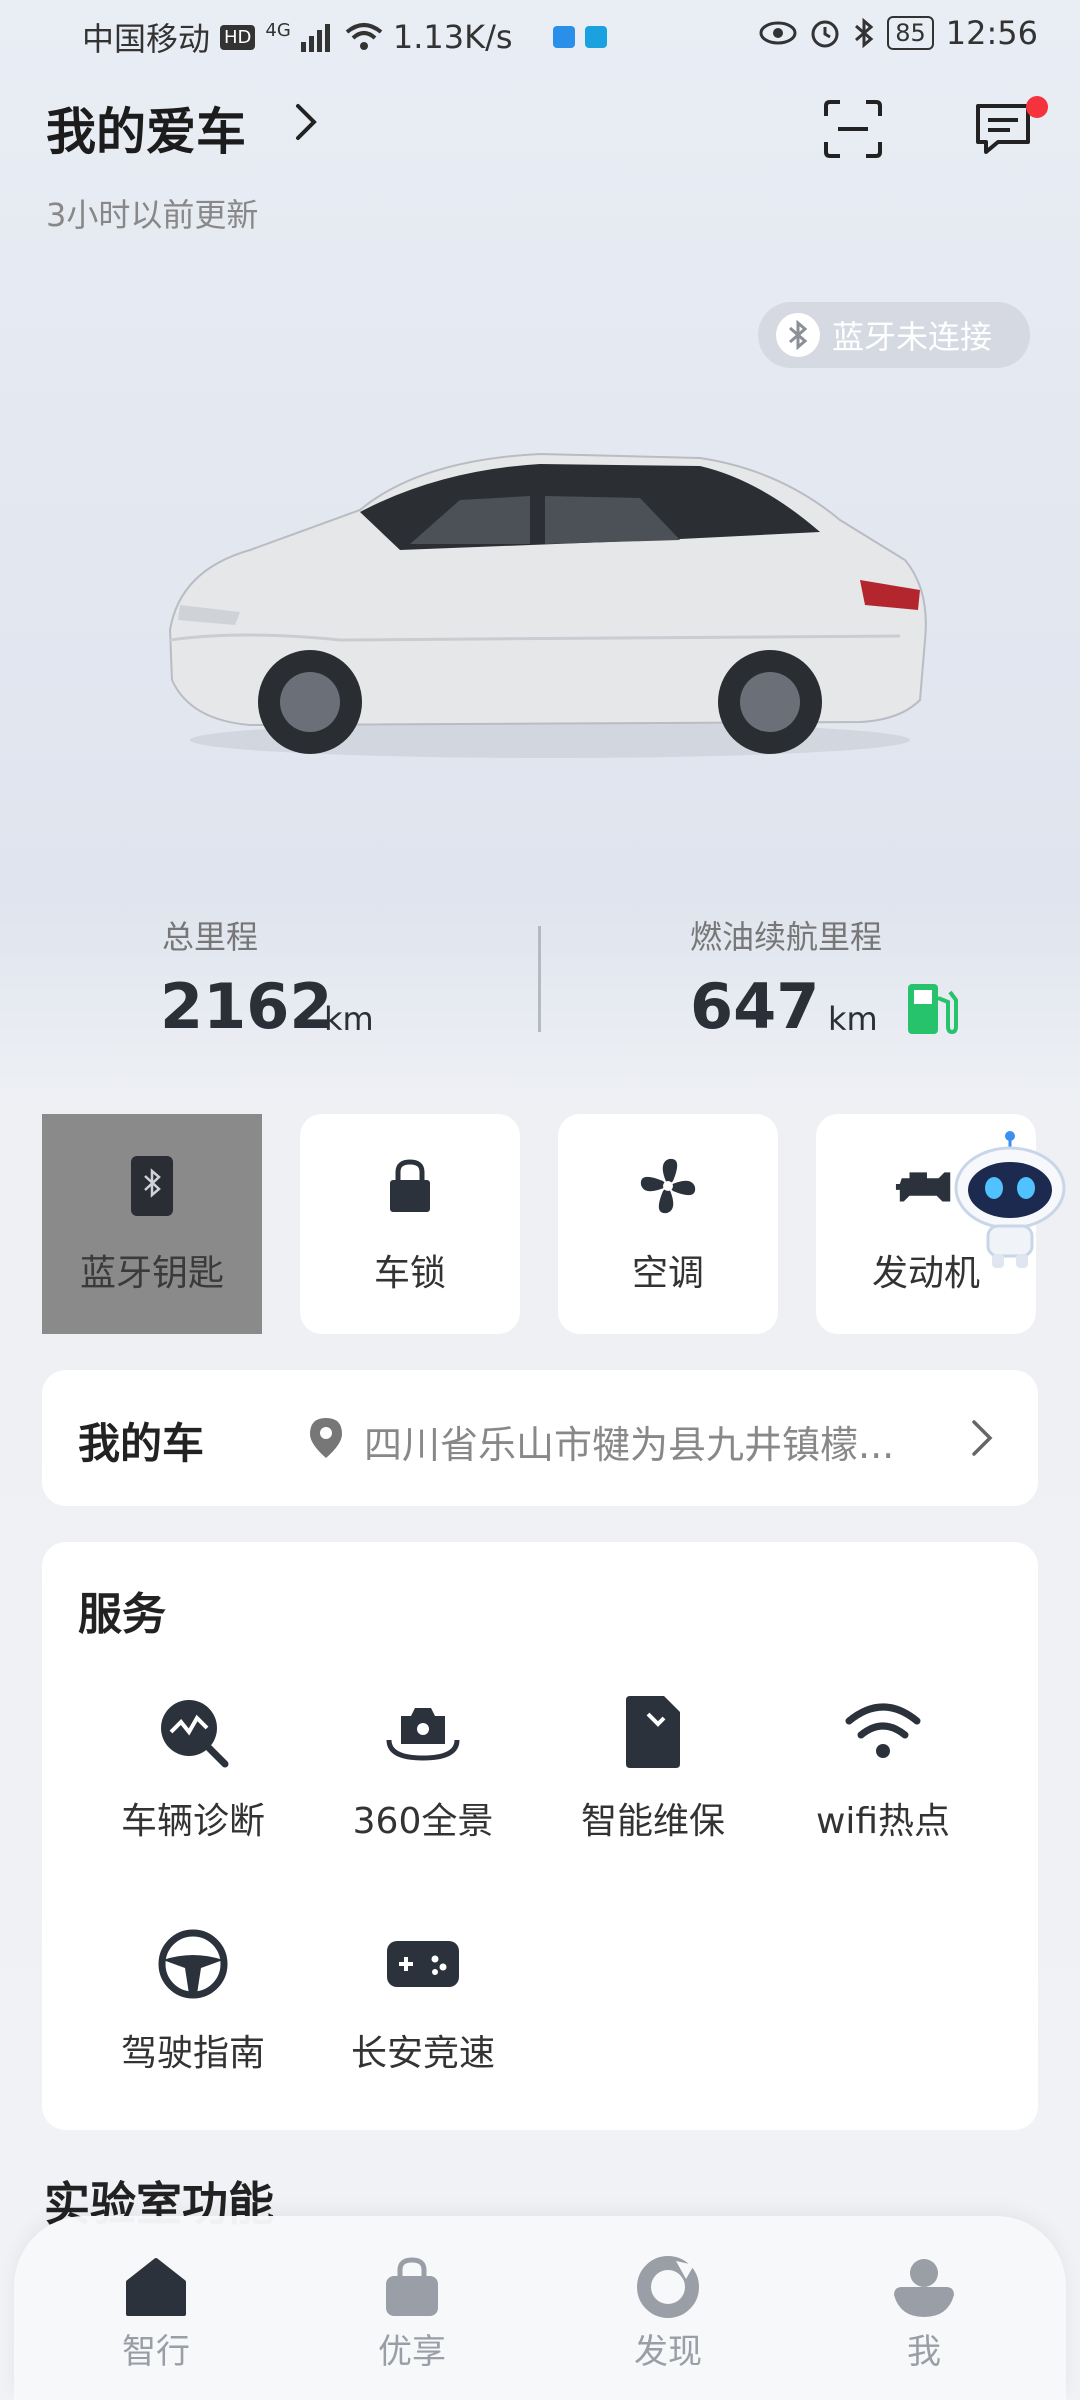 This screenshot has width=1080, height=2400. Describe the element at coordinates (883, 1821) in the screenshot. I see `service-label: wifi热点` at that location.